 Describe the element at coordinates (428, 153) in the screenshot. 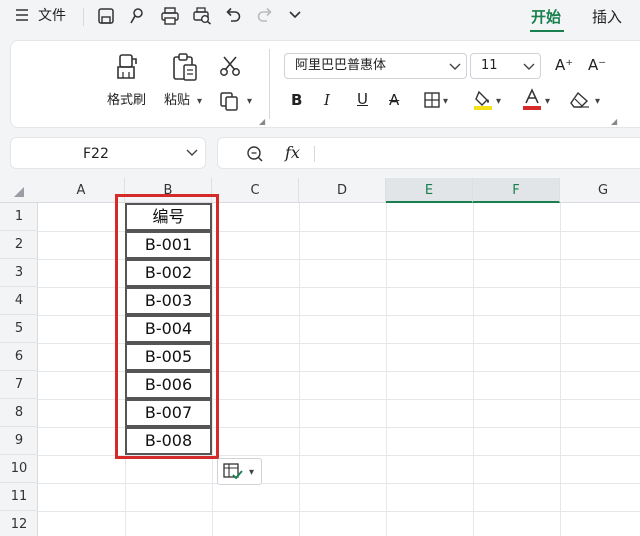

I see `formula-bar: fx` at that location.